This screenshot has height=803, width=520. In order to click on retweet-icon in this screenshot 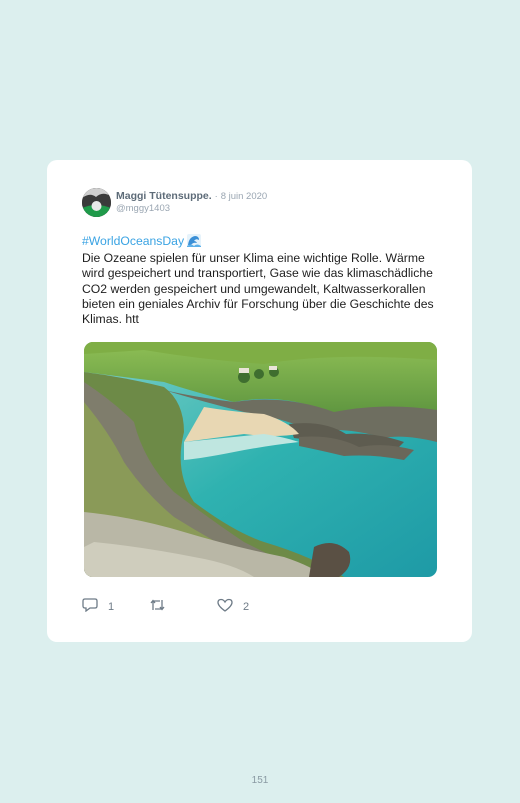, I will do `click(157, 606)`.